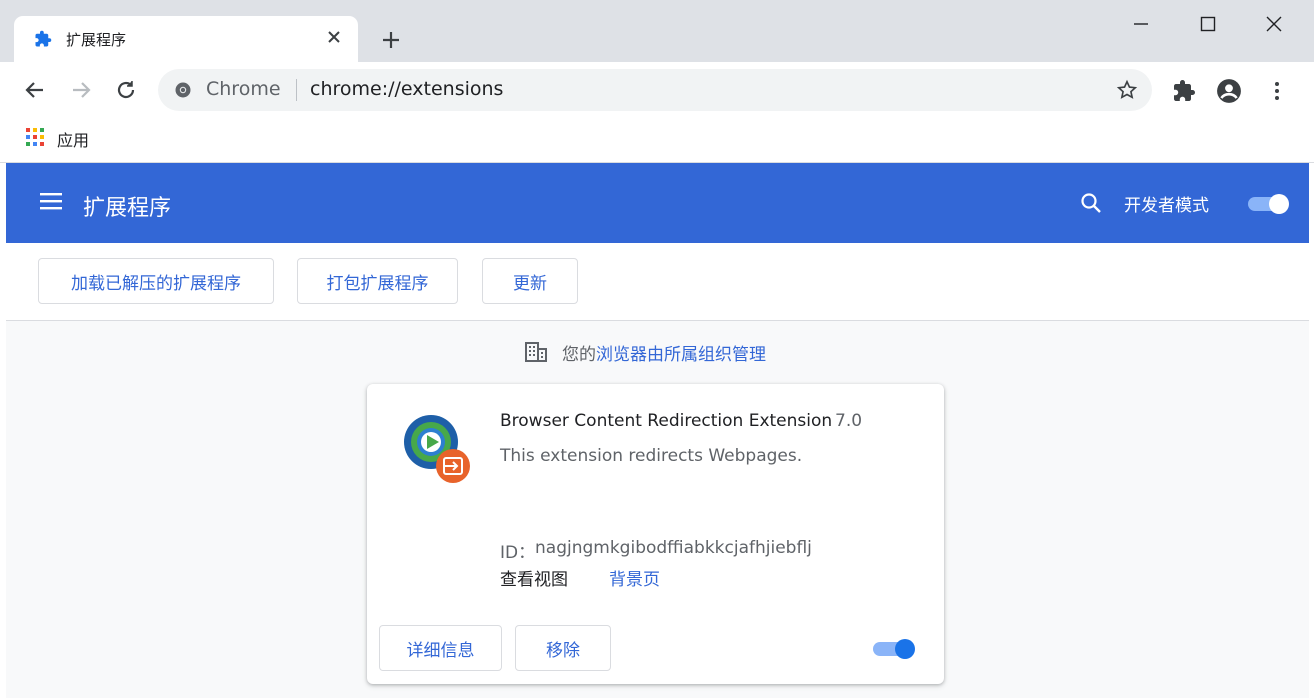 Image resolution: width=1314 pixels, height=698 pixels. I want to click on toolbar: Chrome chrome://extensions, so click(657, 90).